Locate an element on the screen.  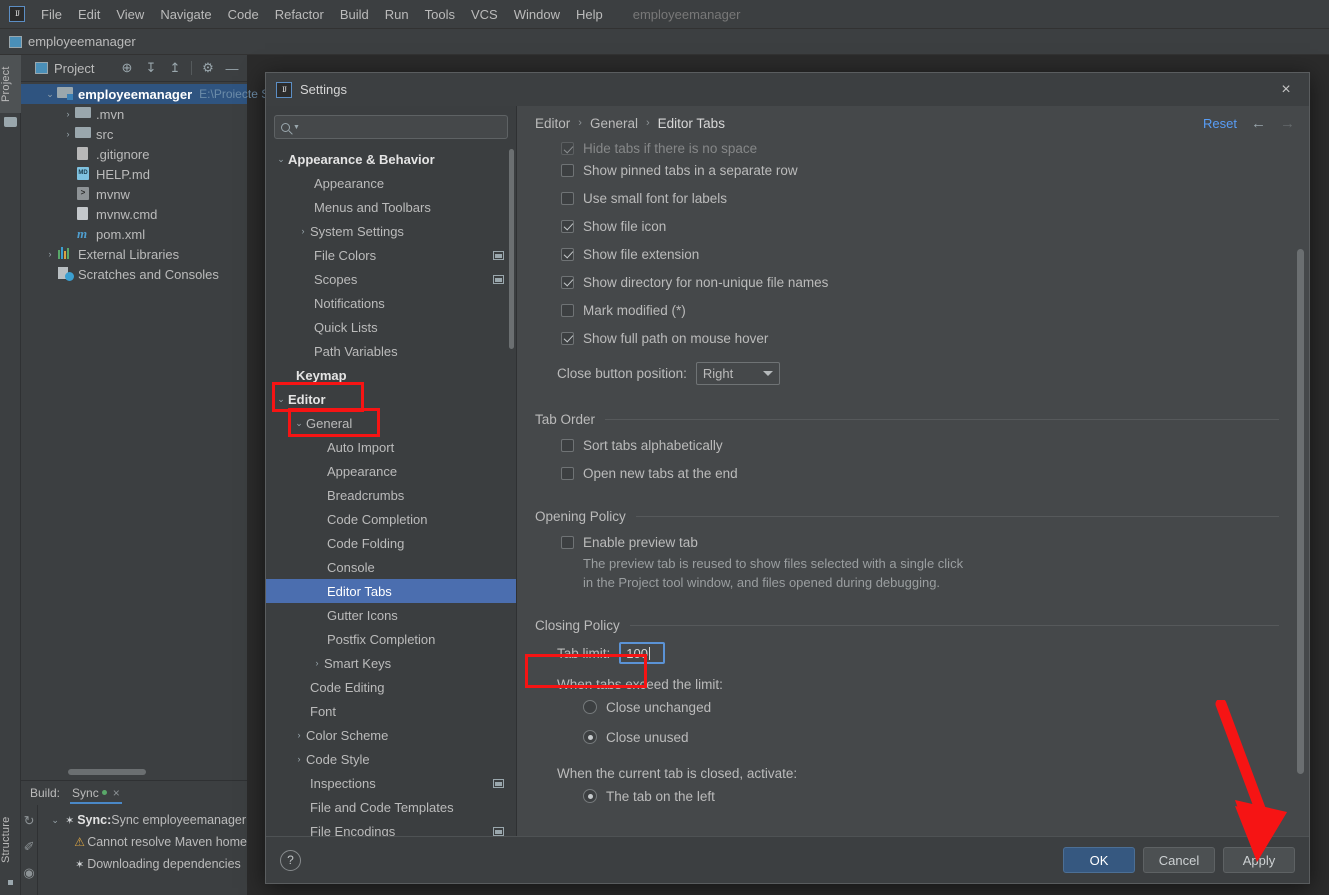
checkbox-row-mark-modified: Mark modified (*) is located at coordinates (920, 310).